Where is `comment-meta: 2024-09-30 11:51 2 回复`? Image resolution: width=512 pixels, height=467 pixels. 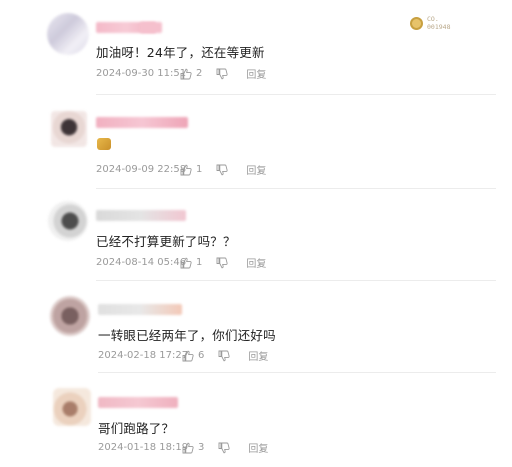 comment-meta: 2024-09-30 11:51 2 回复 is located at coordinates (181, 73).